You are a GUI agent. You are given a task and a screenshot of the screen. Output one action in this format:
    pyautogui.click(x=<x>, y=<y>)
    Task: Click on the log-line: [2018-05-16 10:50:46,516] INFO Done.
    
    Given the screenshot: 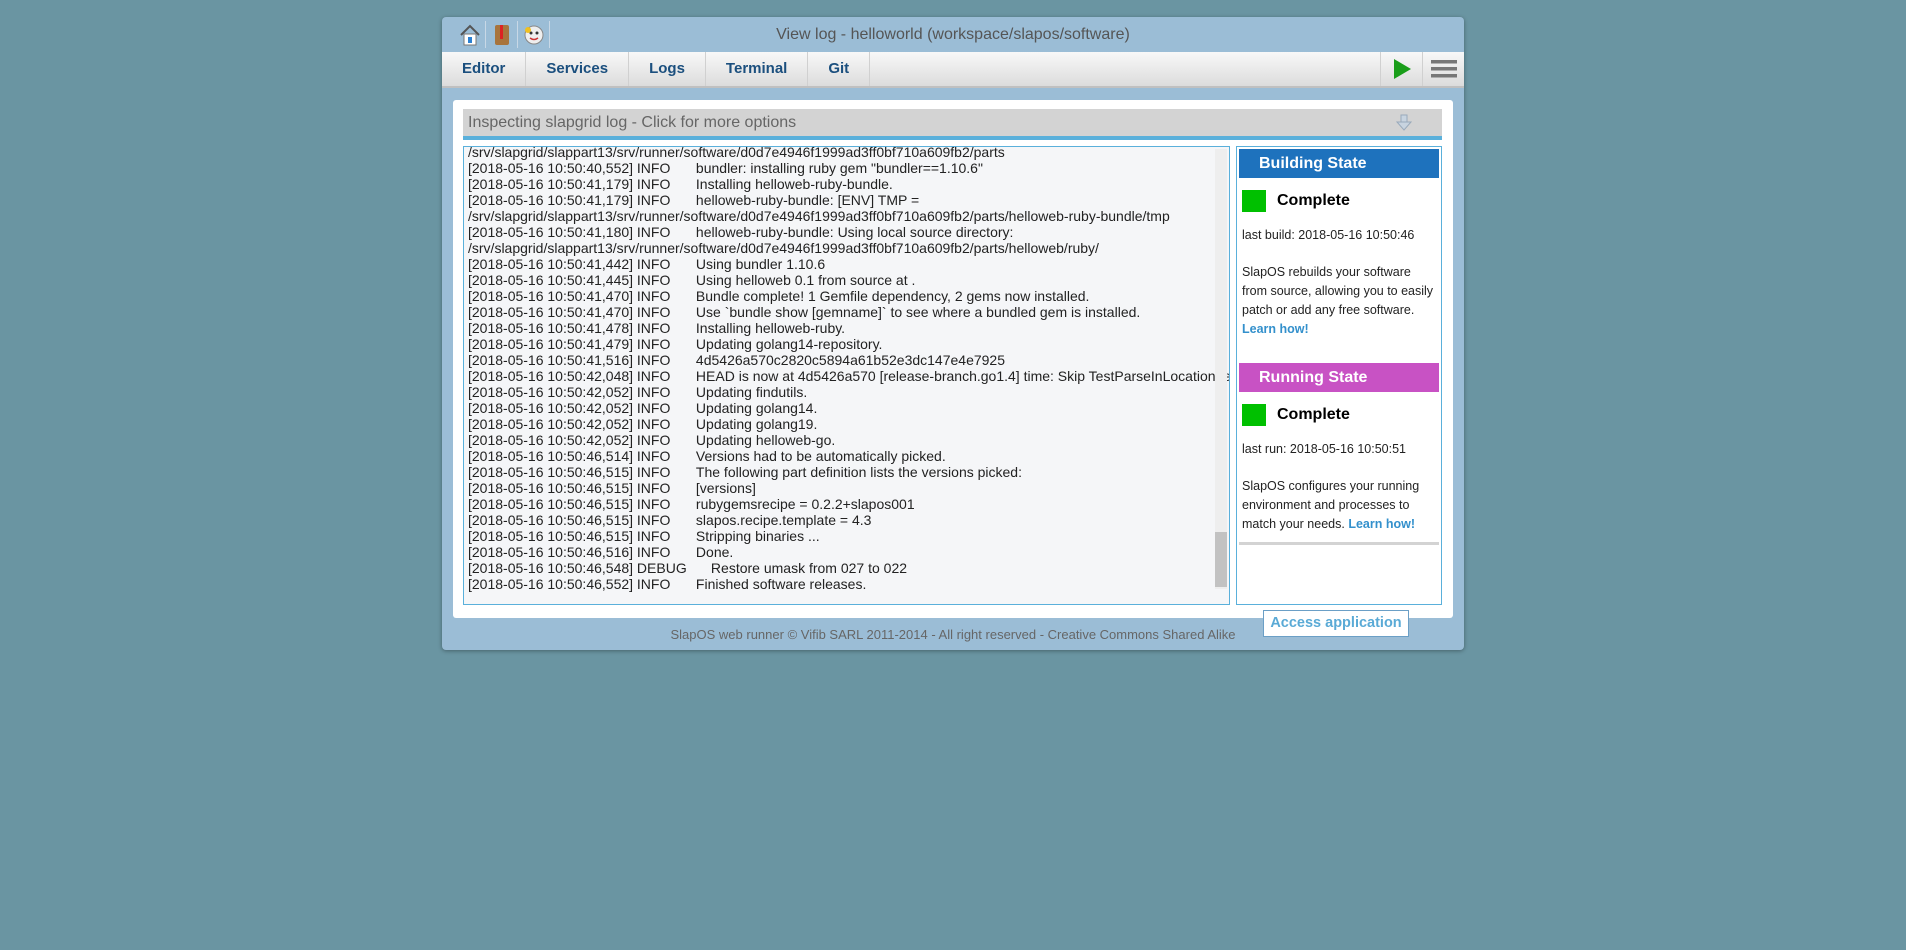 What is the action you would take?
    pyautogui.click(x=848, y=552)
    